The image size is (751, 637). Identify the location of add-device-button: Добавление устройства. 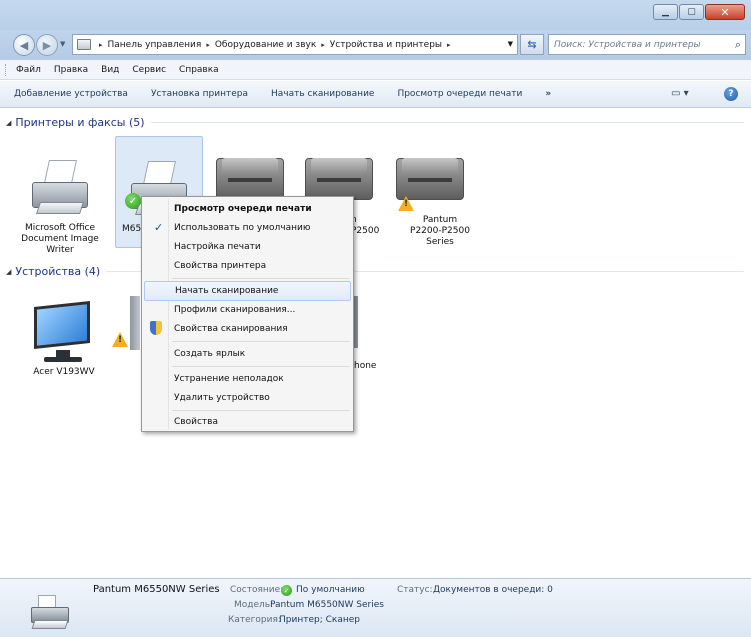
(71, 94).